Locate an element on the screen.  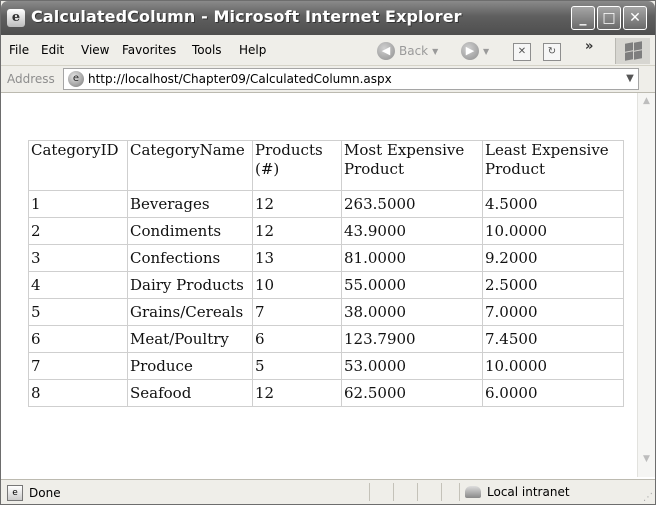
cell-category-id: 2 is located at coordinates (78, 231).